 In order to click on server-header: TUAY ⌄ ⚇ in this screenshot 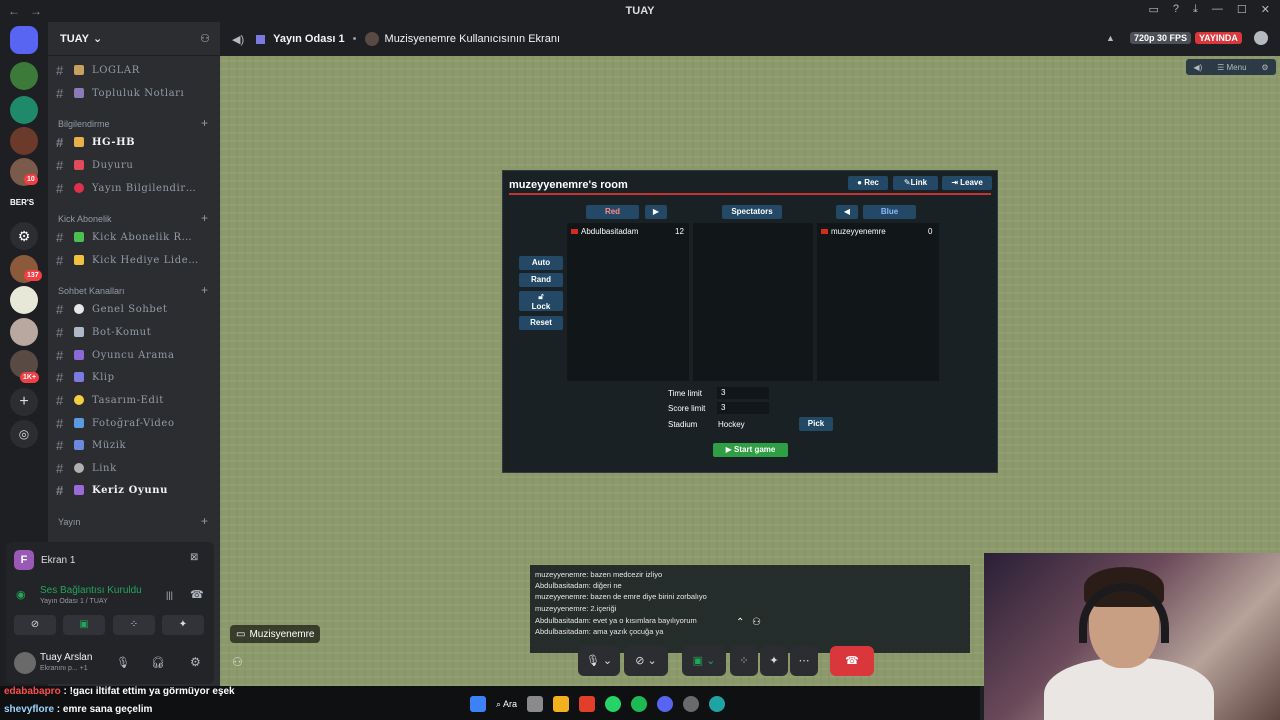, I will do `click(134, 39)`.